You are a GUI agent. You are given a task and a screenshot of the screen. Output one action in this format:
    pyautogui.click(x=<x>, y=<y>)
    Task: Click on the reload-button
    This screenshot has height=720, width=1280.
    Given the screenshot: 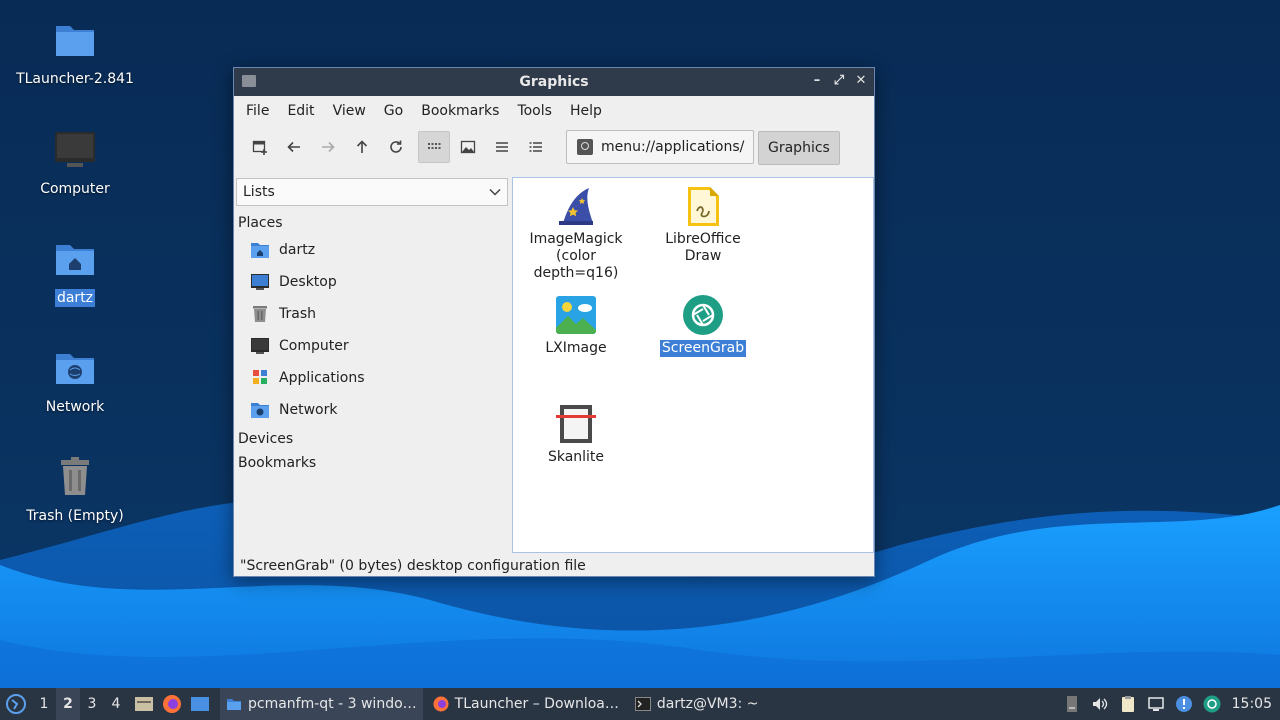 What is the action you would take?
    pyautogui.click(x=396, y=147)
    